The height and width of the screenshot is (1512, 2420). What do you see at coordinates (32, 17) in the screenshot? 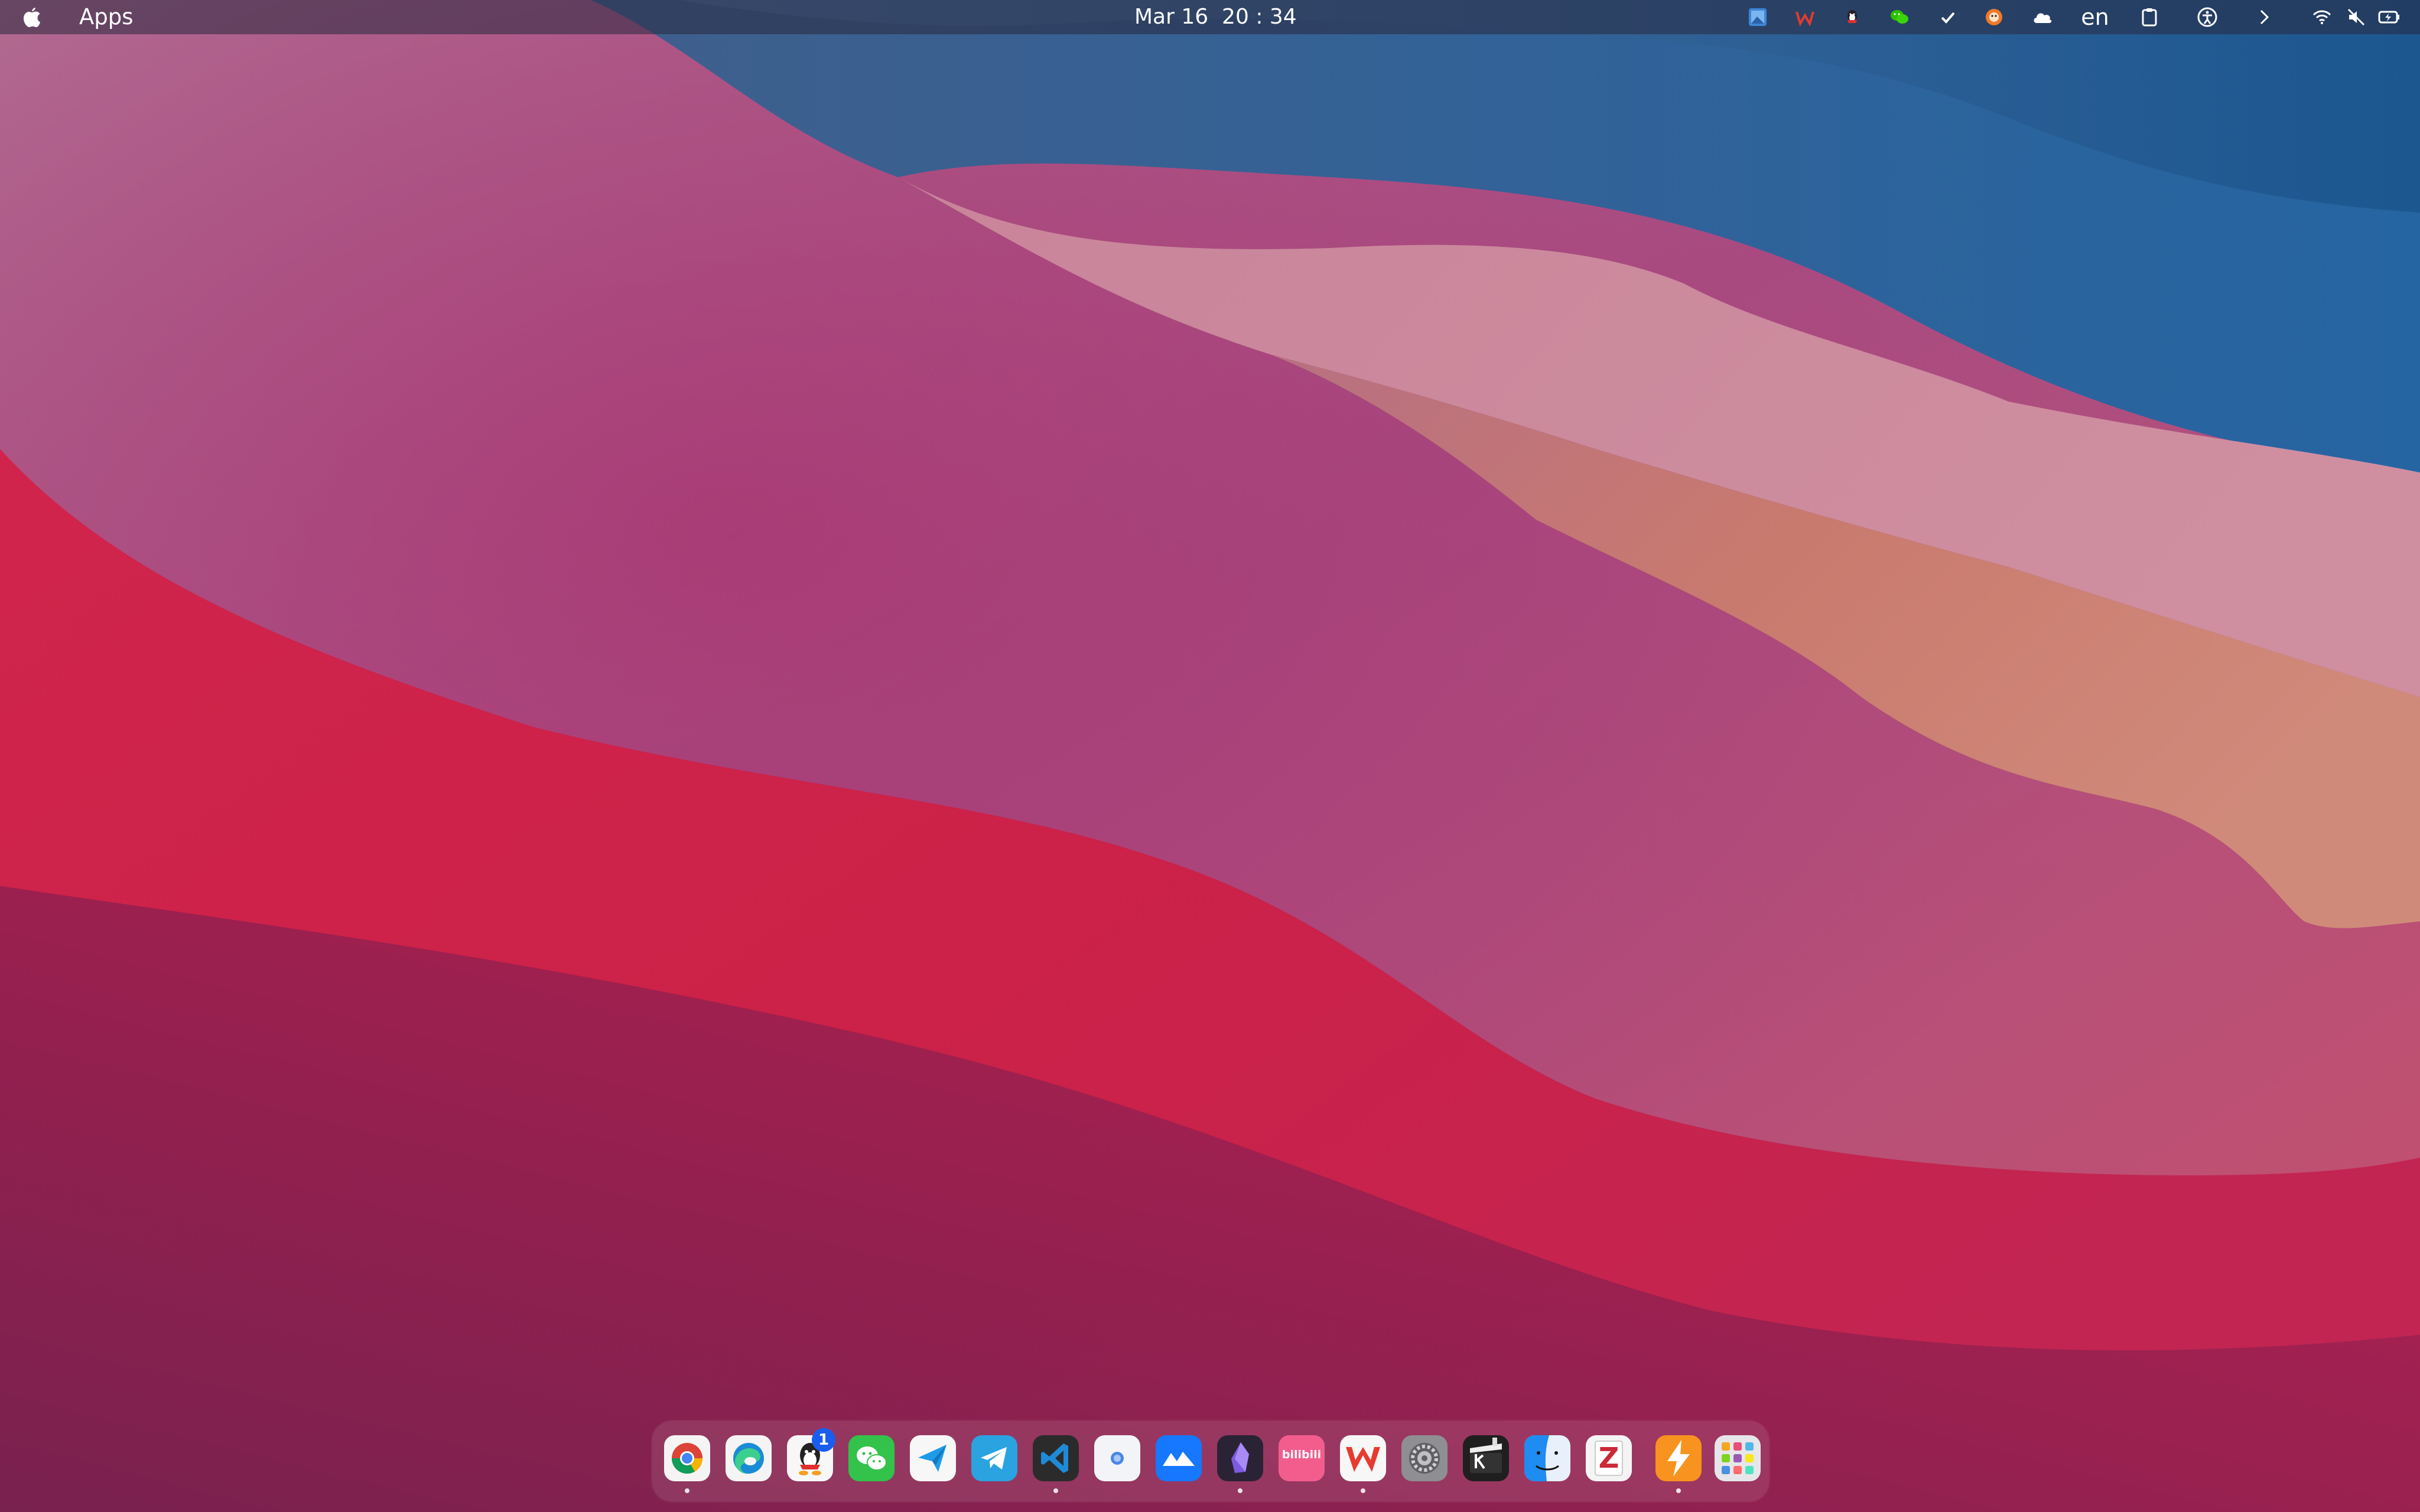
I see `apple-icon` at bounding box center [32, 17].